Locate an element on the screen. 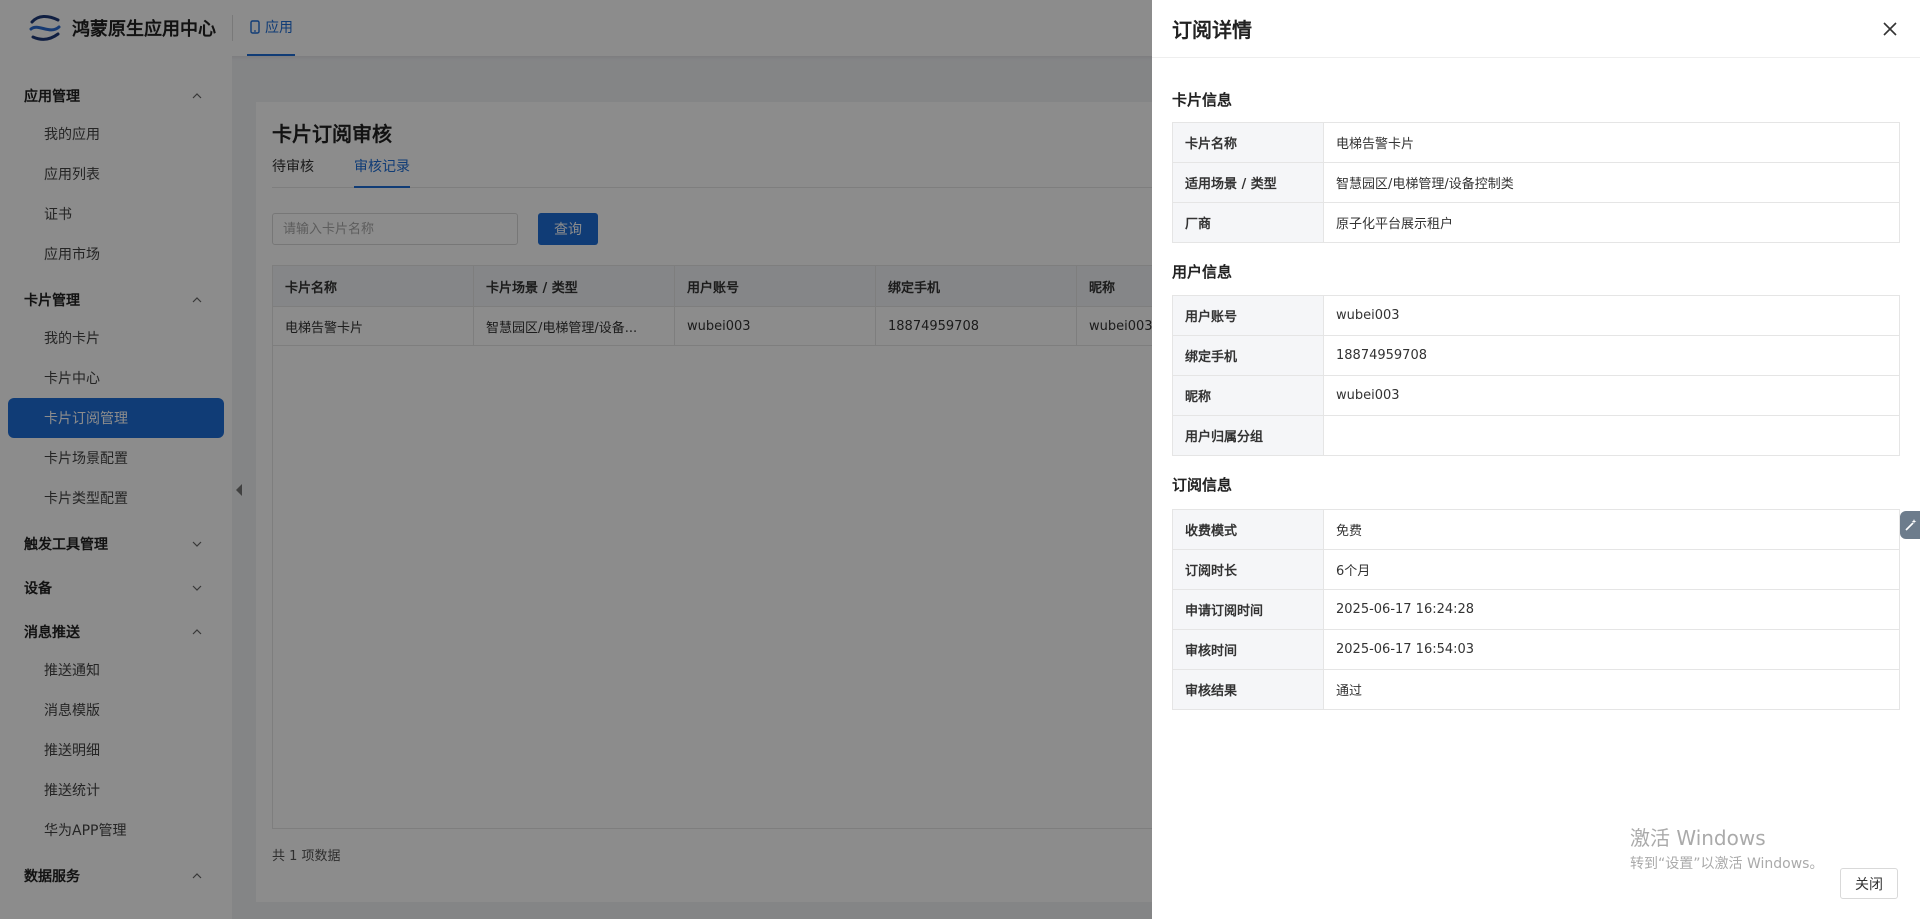 The height and width of the screenshot is (919, 1920). close-icon is located at coordinates (1890, 29).